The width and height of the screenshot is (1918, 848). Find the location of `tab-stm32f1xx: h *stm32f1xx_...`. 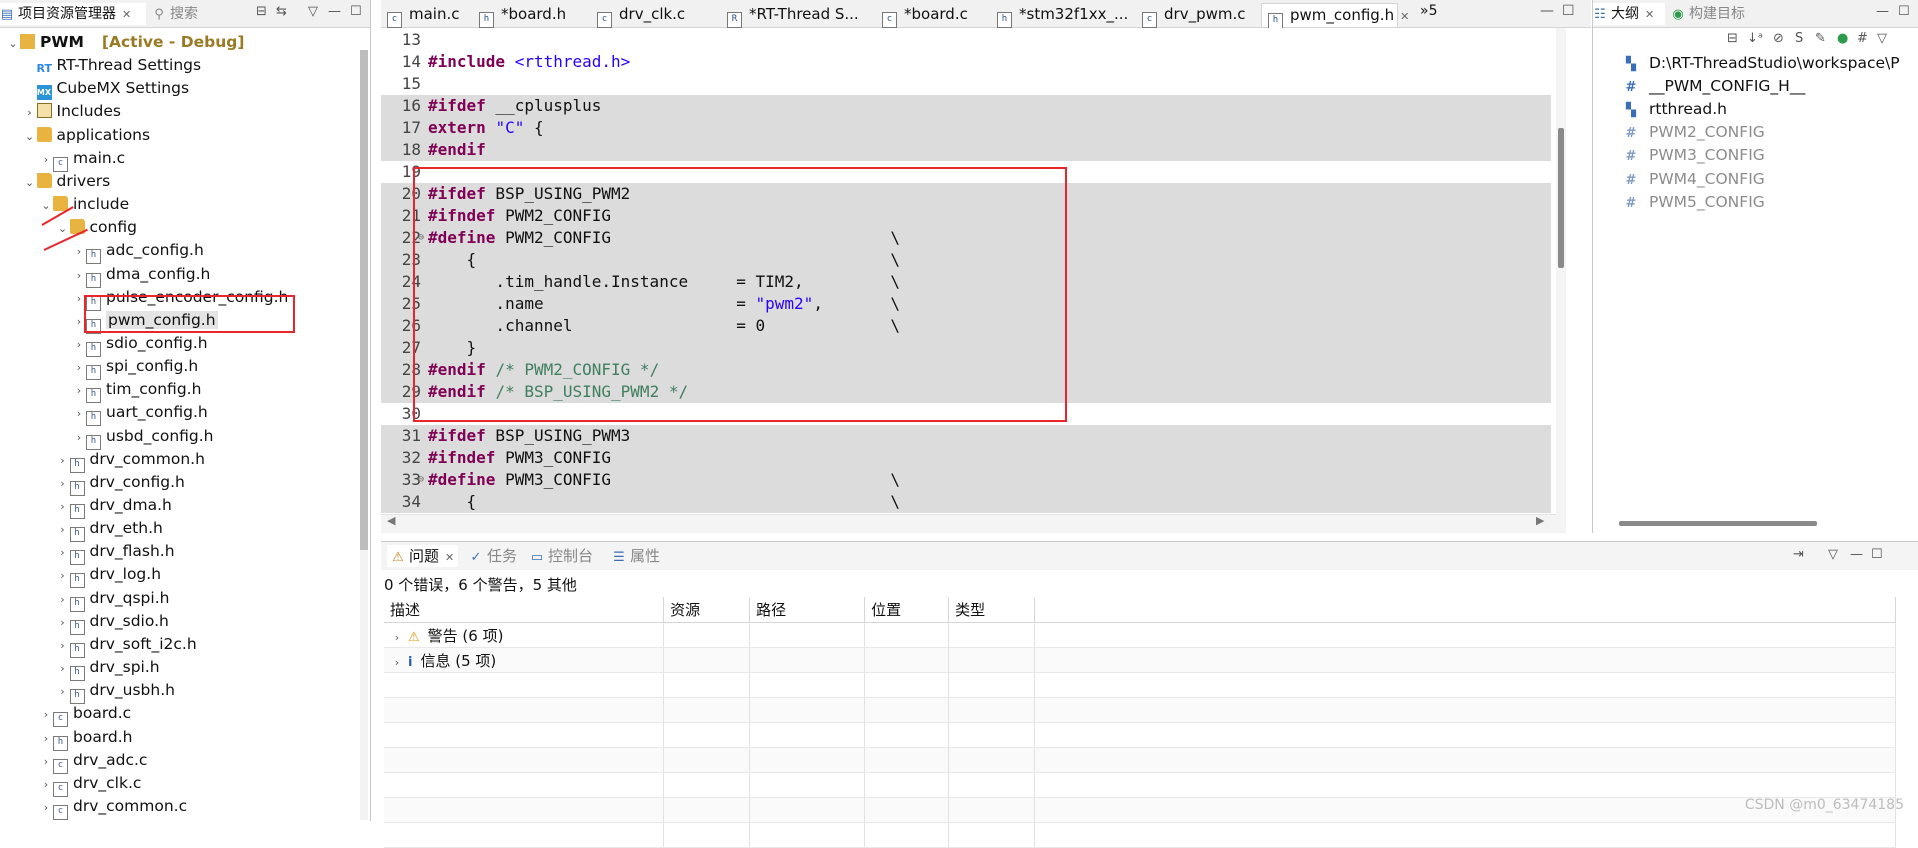

tab-stm32f1xx: h *stm32f1xx_... is located at coordinates (1060, 15).